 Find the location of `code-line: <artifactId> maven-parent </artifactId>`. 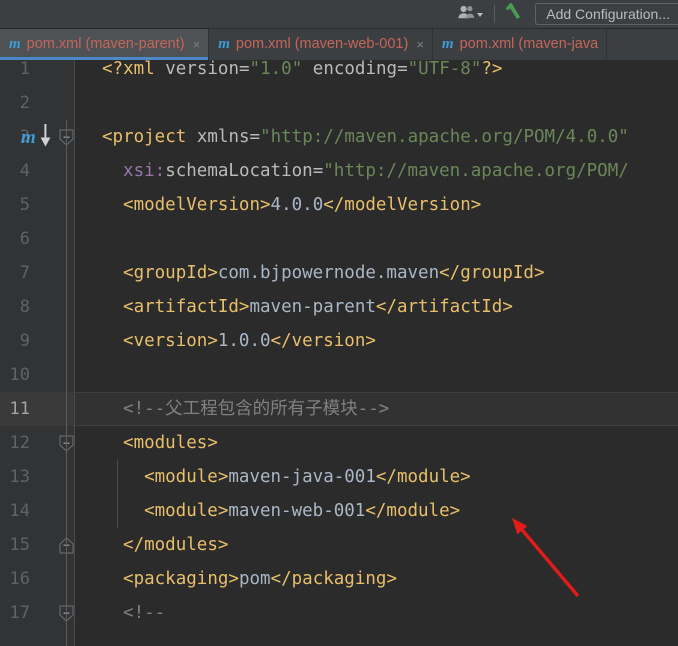

code-line: <artifactId> maven-parent </artifactId> is located at coordinates (318, 307).